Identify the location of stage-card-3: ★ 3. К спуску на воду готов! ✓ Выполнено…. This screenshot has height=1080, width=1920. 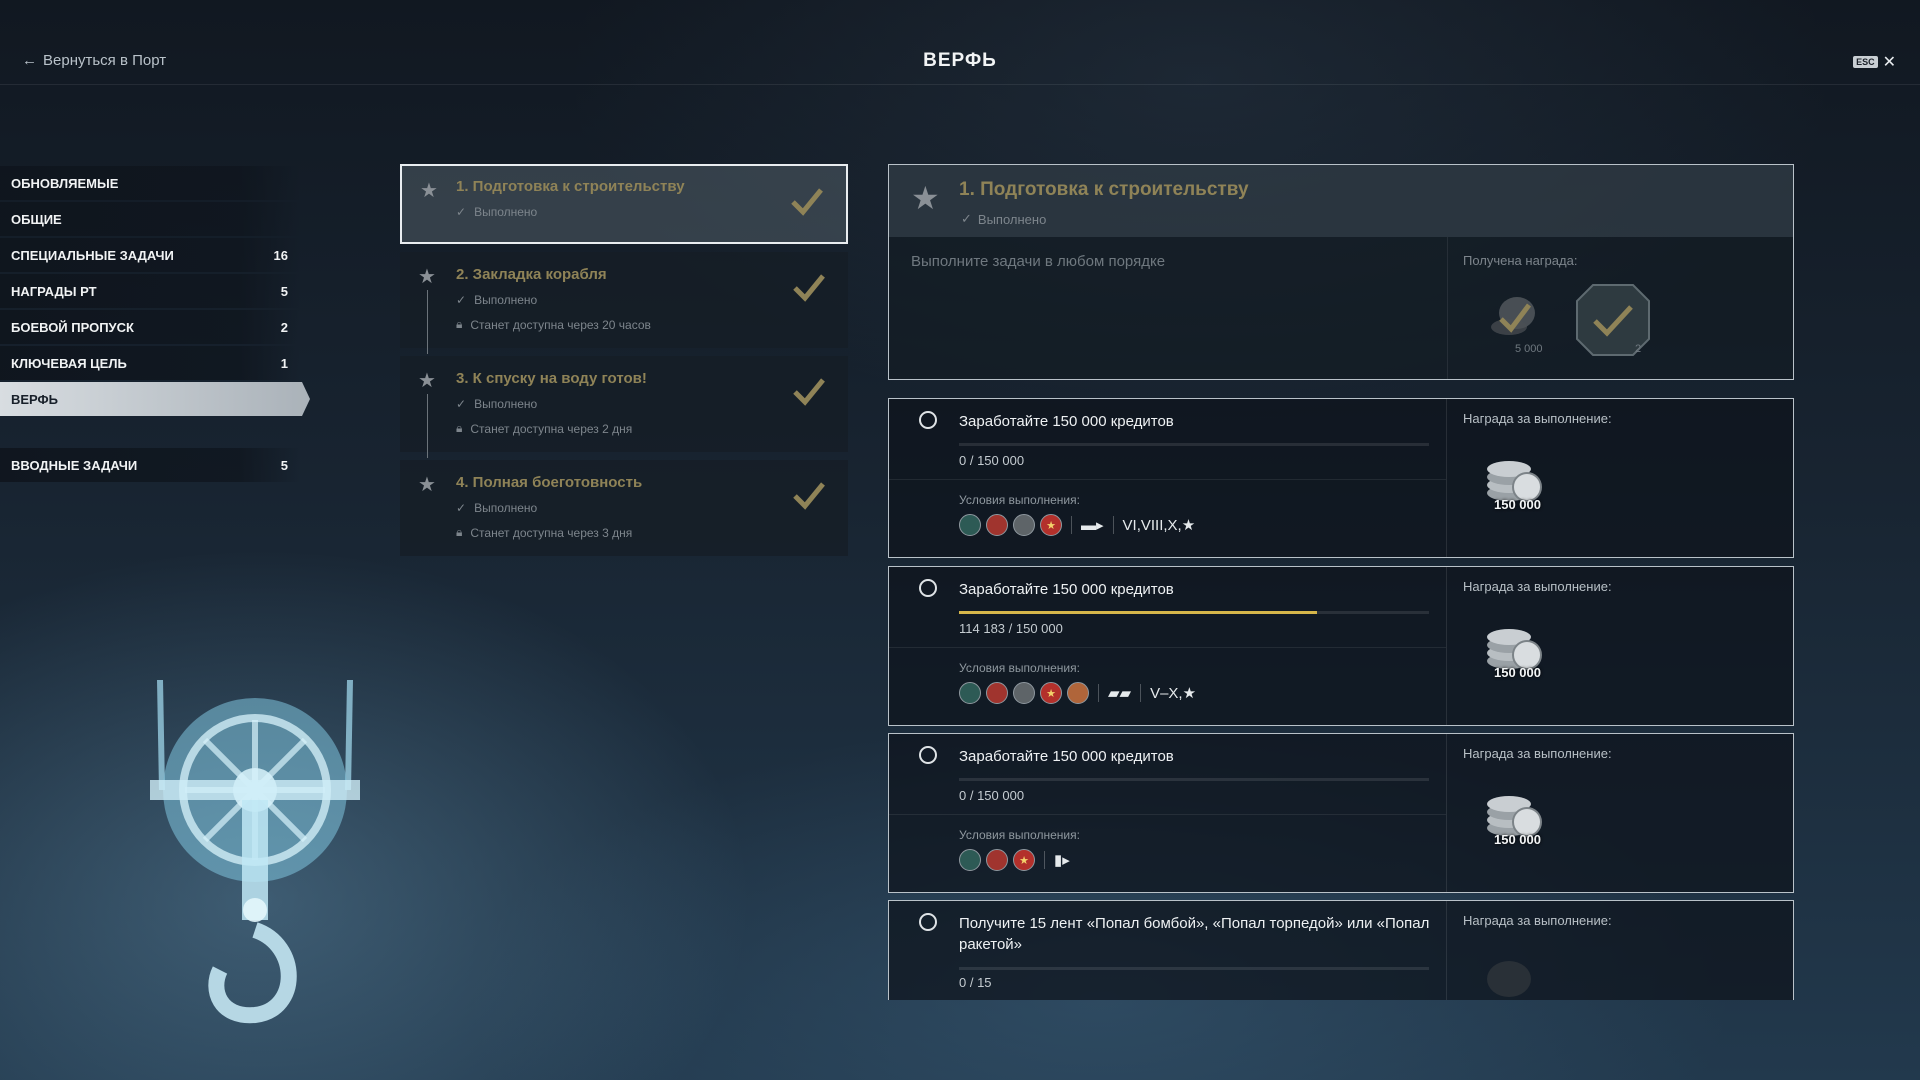
(624, 407).